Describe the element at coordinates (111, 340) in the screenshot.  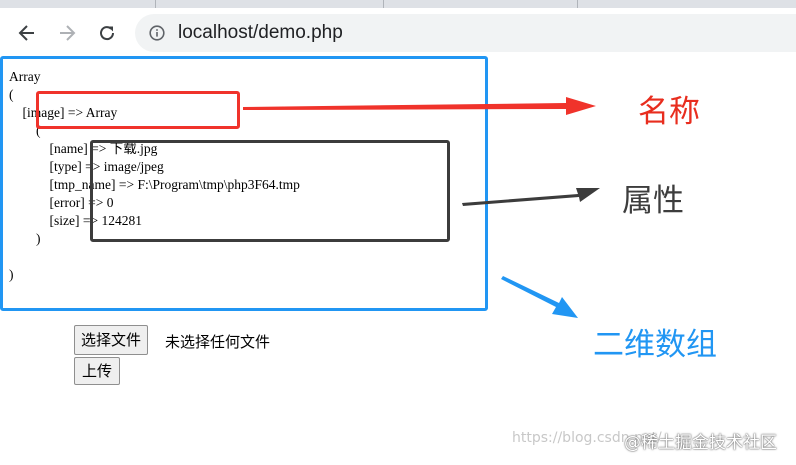
I see `choose-file-button: 选择文件` at that location.